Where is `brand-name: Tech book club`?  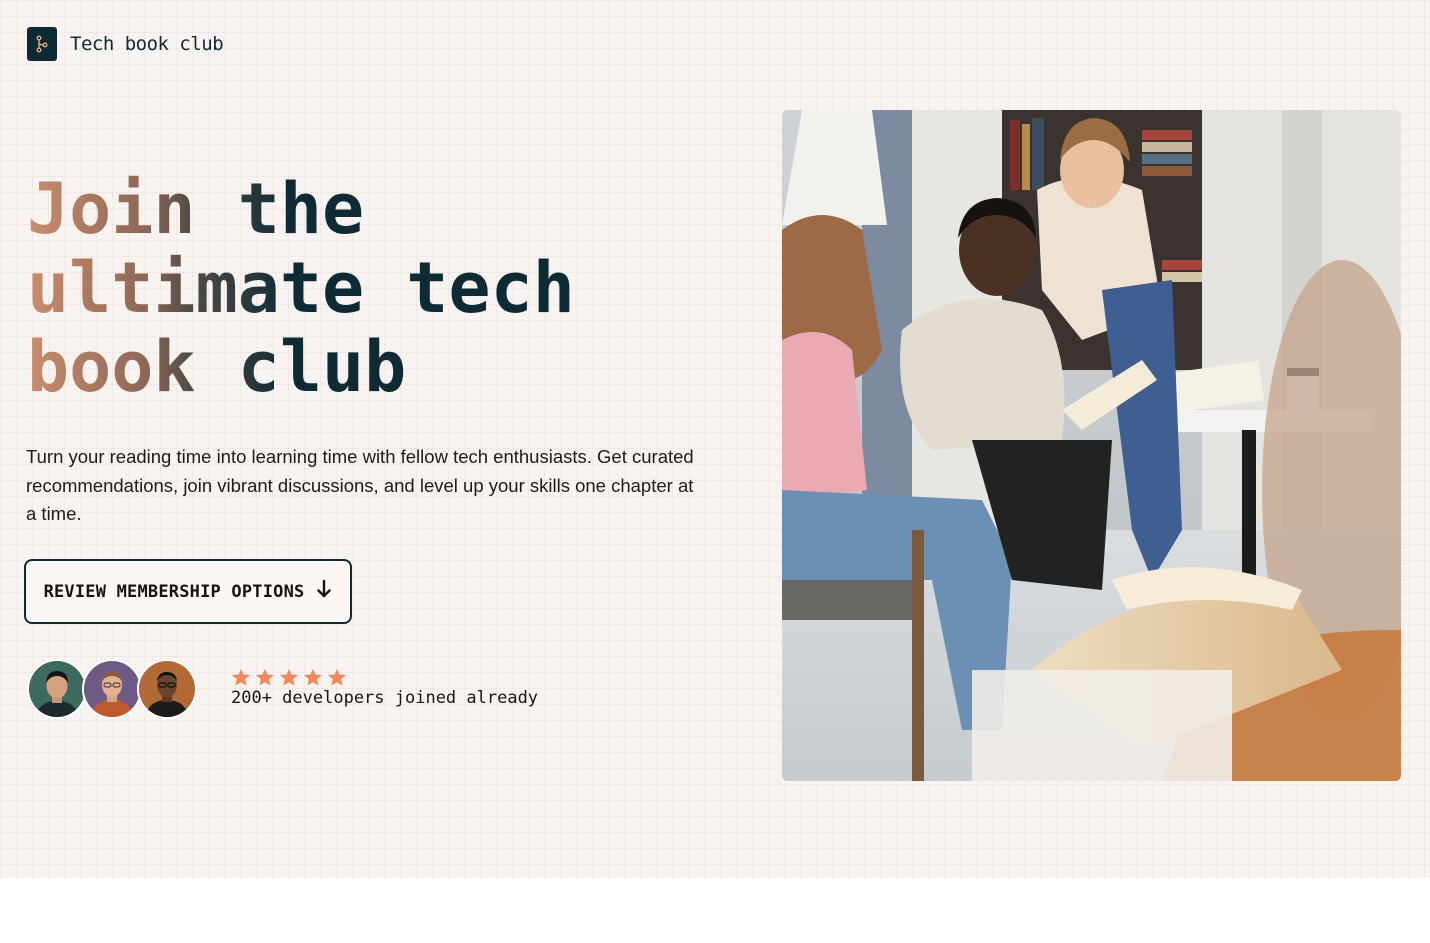
brand-name: Tech book club is located at coordinates (147, 44).